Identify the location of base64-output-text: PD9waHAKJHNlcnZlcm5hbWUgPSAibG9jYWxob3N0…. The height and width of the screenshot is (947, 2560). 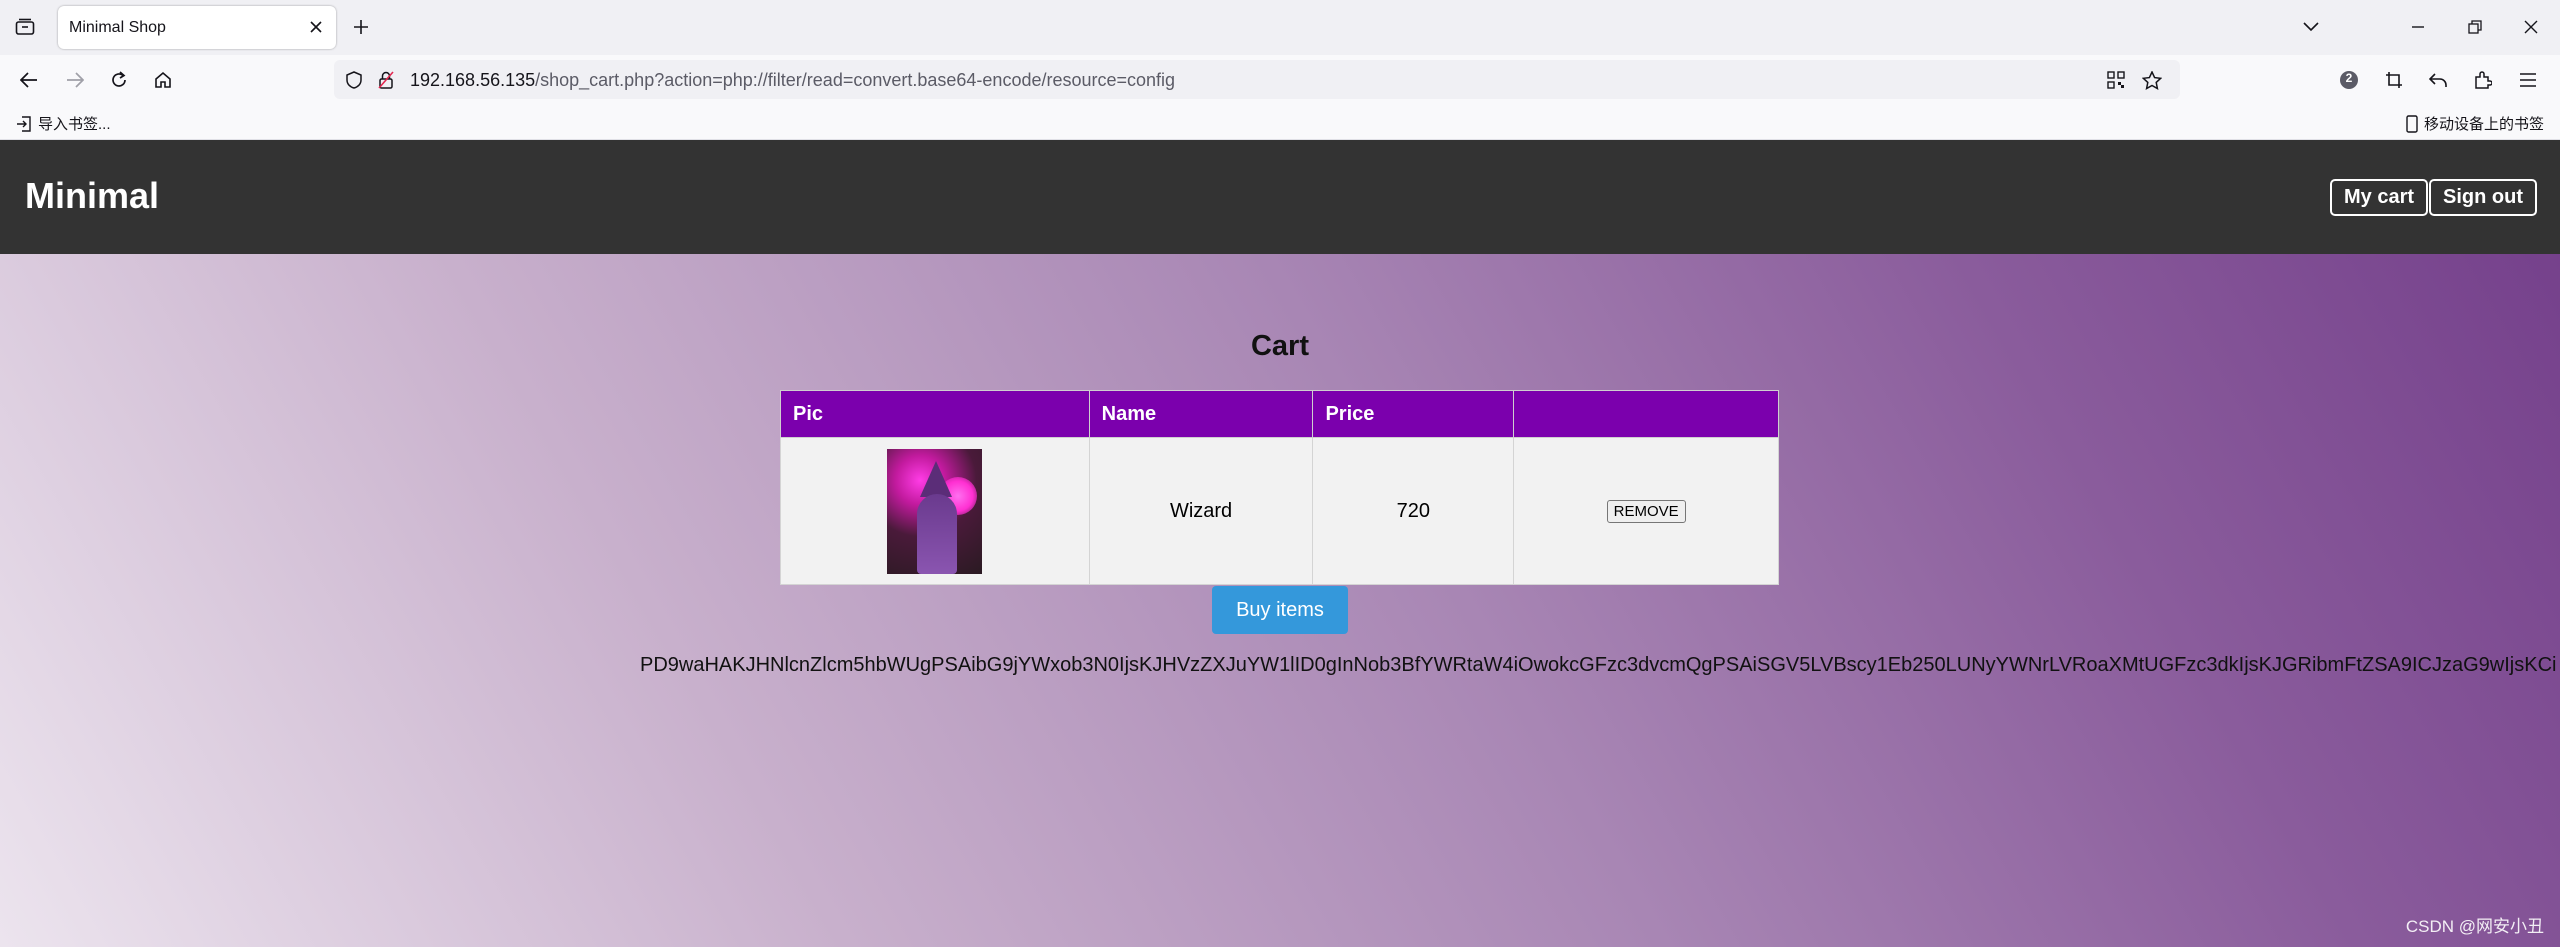
(1598, 665).